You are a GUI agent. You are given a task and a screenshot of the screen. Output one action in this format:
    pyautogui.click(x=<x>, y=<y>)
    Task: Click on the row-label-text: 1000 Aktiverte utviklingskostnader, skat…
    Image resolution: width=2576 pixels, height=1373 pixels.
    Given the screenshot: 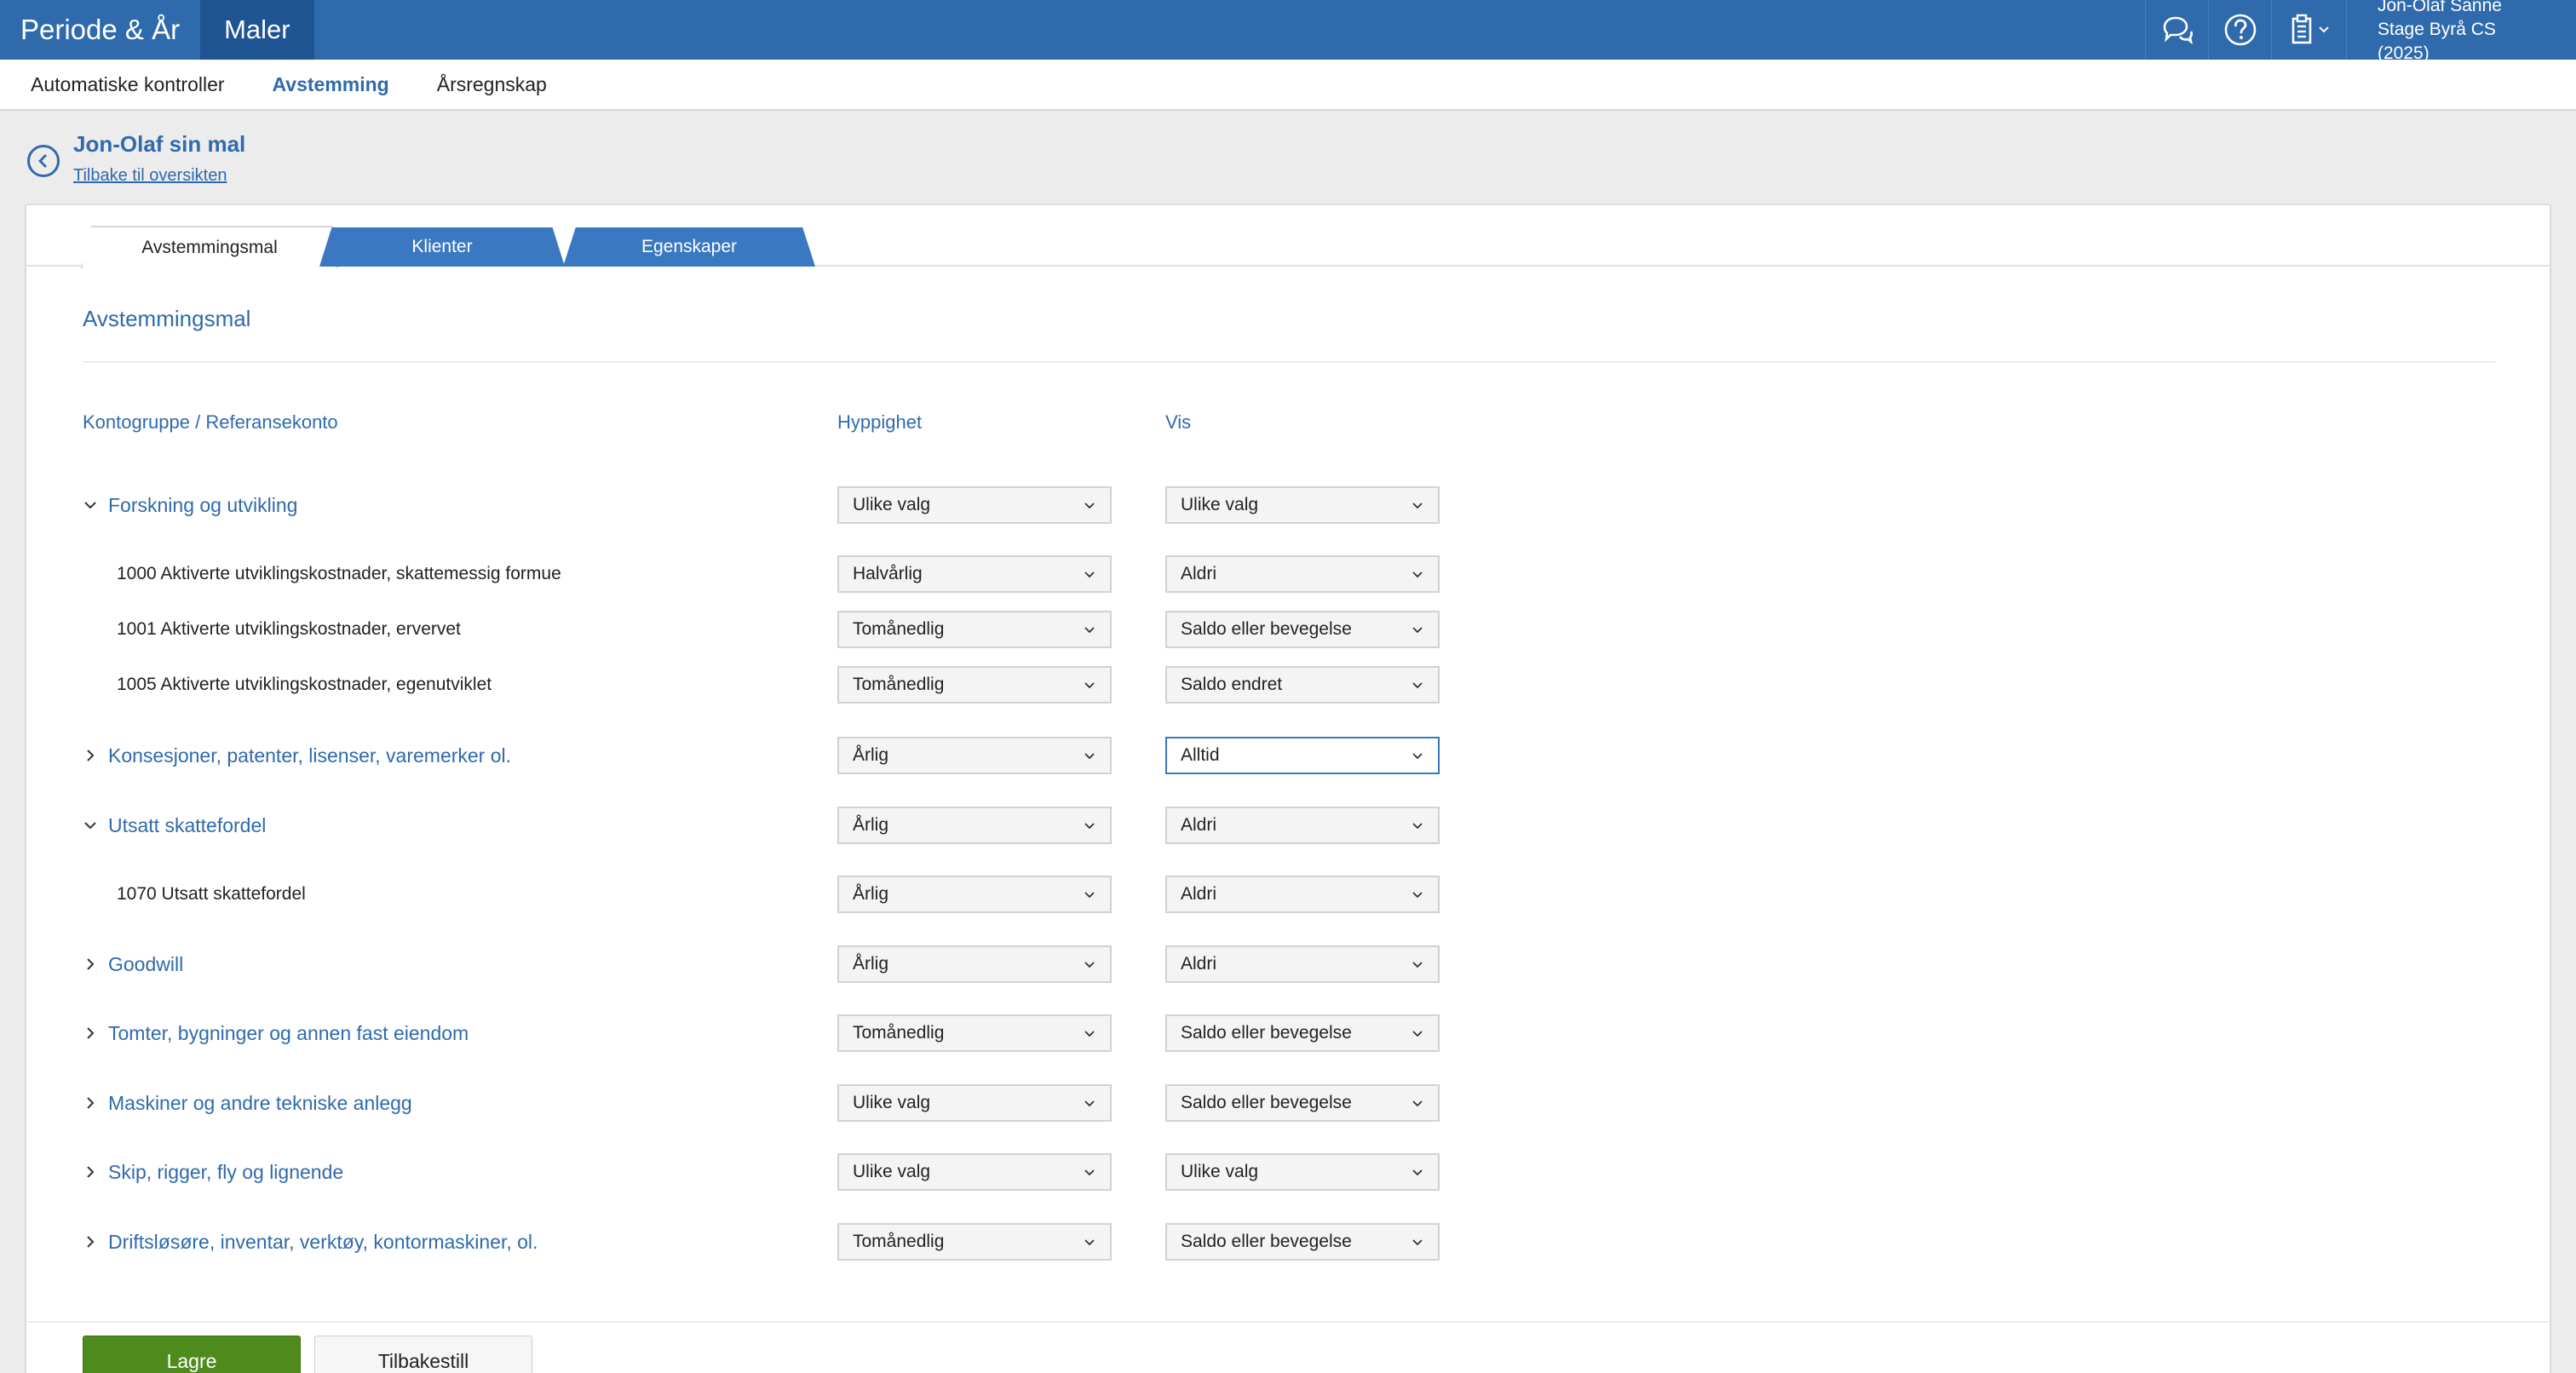 What is the action you would take?
    pyautogui.click(x=339, y=573)
    